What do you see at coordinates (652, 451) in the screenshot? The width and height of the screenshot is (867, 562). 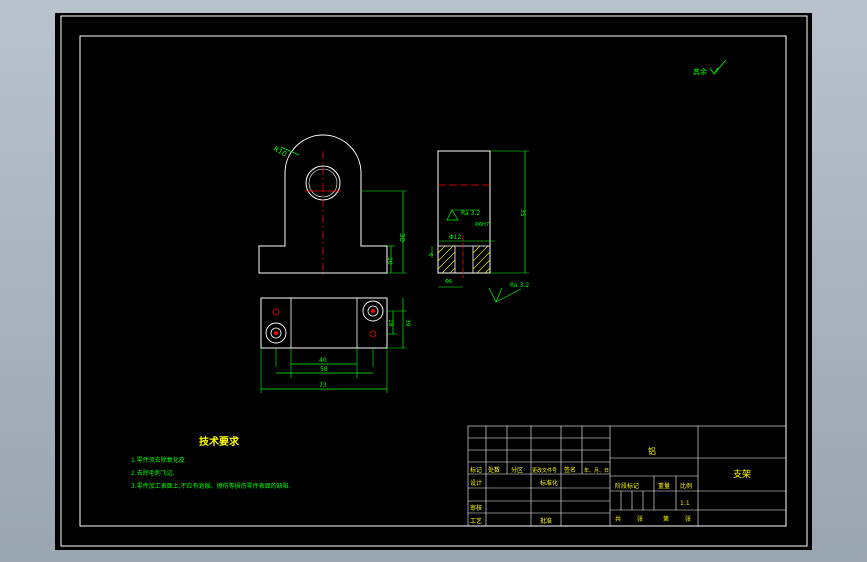 I see `material: 铝` at bounding box center [652, 451].